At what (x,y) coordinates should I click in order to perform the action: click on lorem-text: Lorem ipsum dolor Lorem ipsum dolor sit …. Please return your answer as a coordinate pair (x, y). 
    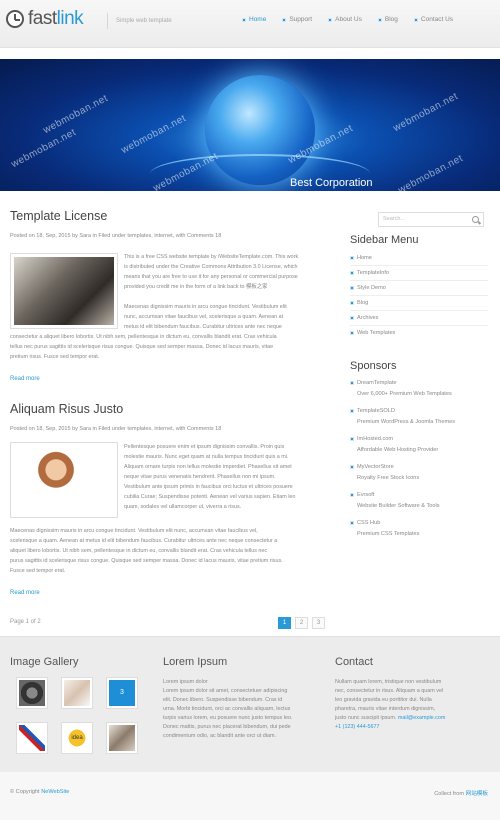
    Looking at the image, I should click on (248, 709).